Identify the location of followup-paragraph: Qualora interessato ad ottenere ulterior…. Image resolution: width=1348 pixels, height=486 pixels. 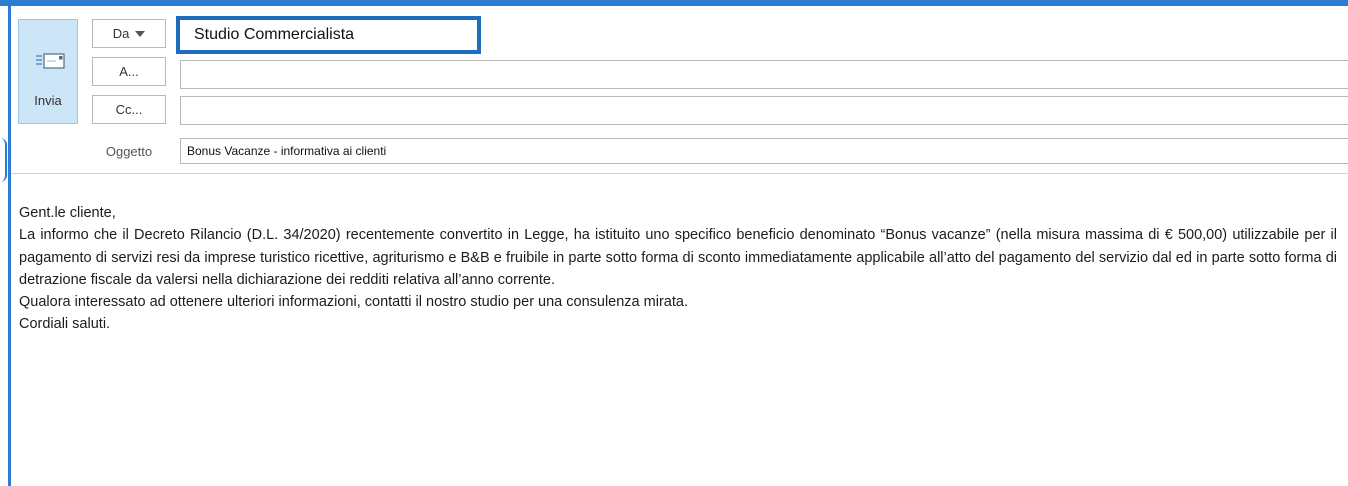
(353, 302).